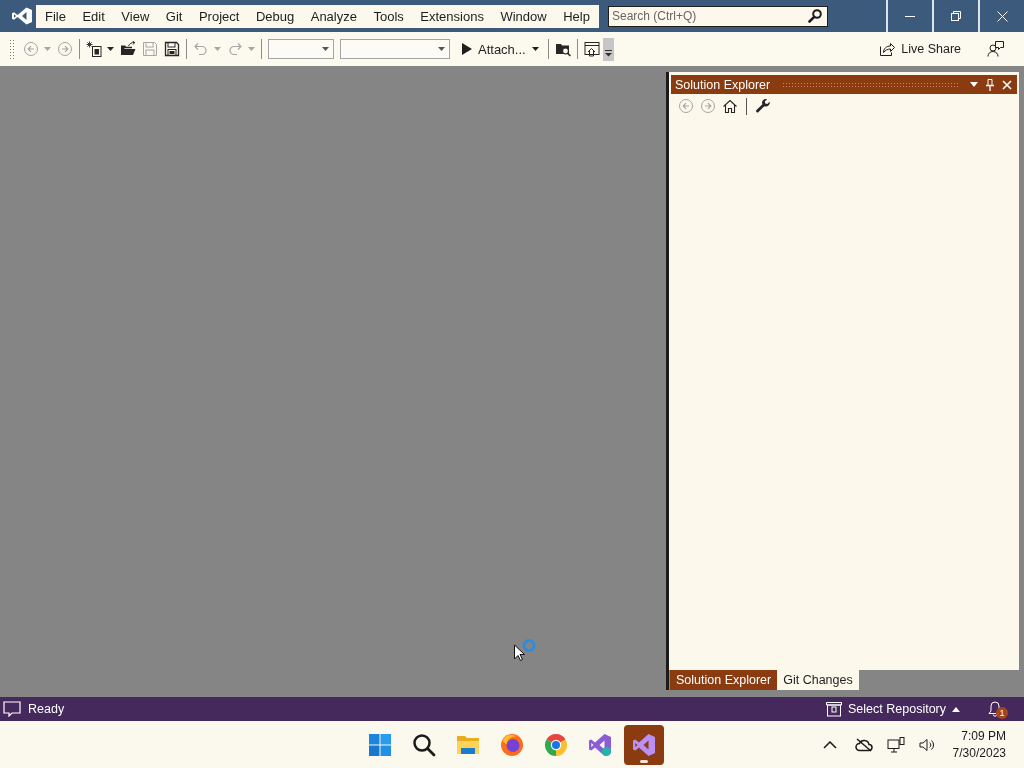 Image resolution: width=1024 pixels, height=768 pixels. I want to click on status-text: Ready, so click(46, 709).